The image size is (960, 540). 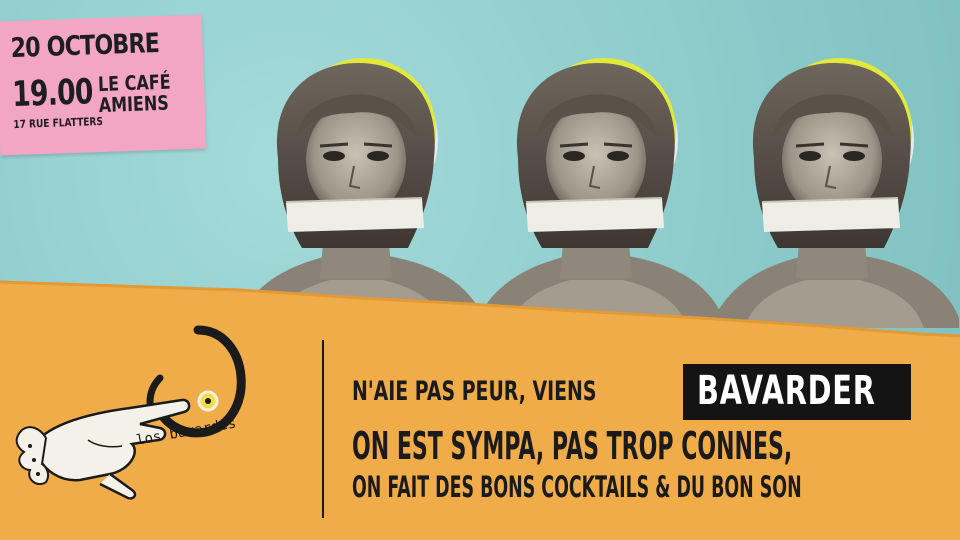 What do you see at coordinates (58, 123) in the screenshot?
I see `event-address: 17 RUE FLATTERS` at bounding box center [58, 123].